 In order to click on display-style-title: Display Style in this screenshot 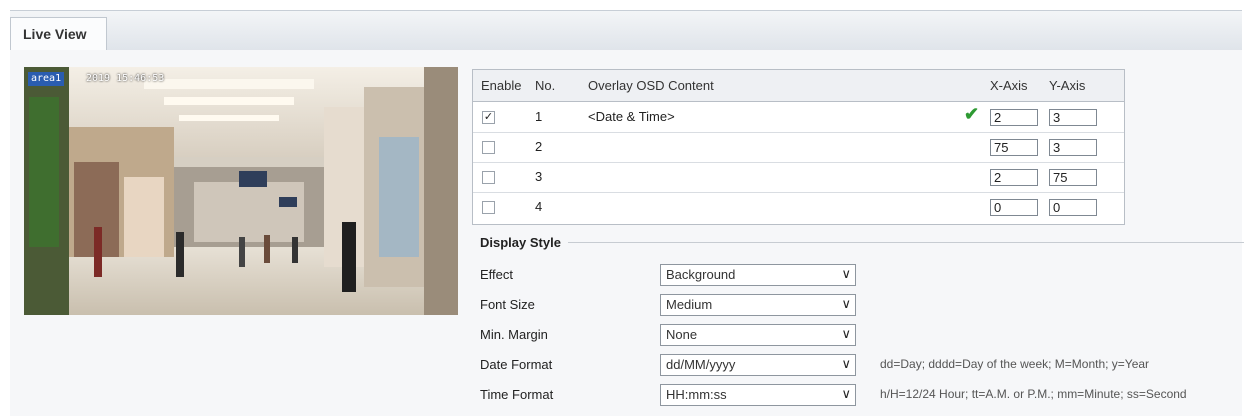, I will do `click(520, 242)`.